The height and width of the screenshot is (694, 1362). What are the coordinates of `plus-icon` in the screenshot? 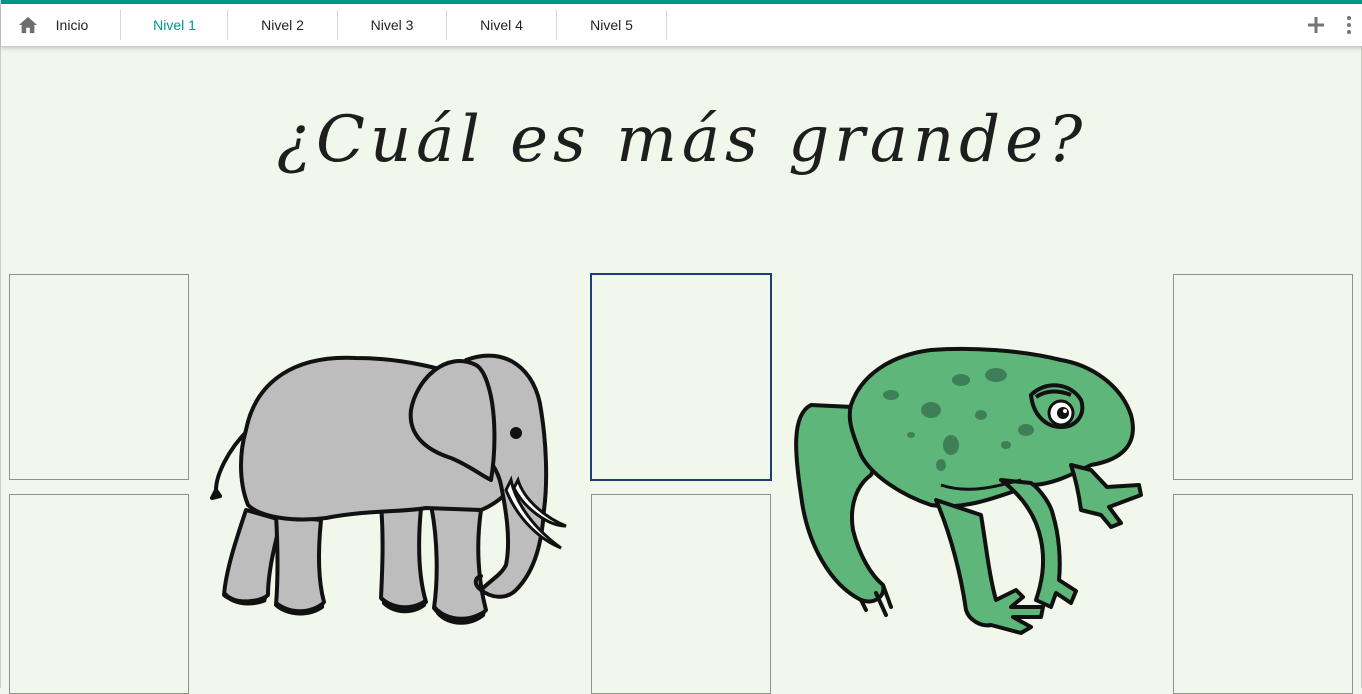 It's located at (1316, 25).